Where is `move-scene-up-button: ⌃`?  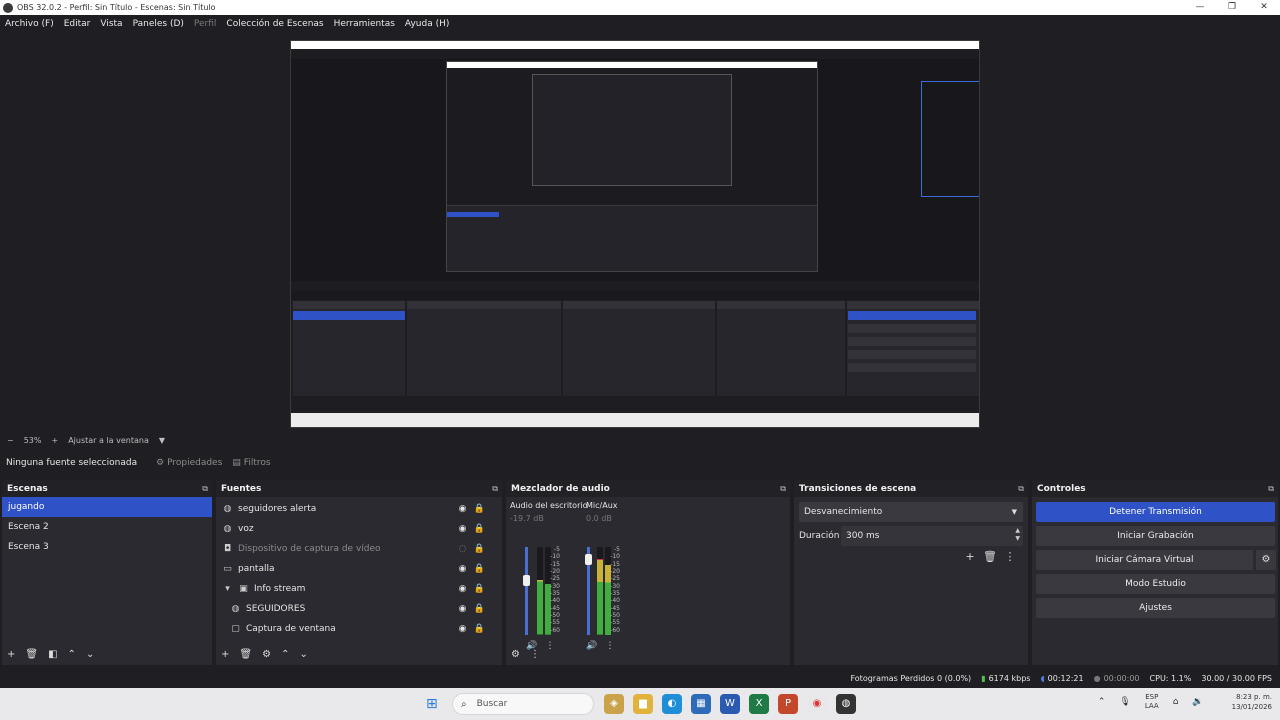 move-scene-up-button: ⌃ is located at coordinates (72, 654).